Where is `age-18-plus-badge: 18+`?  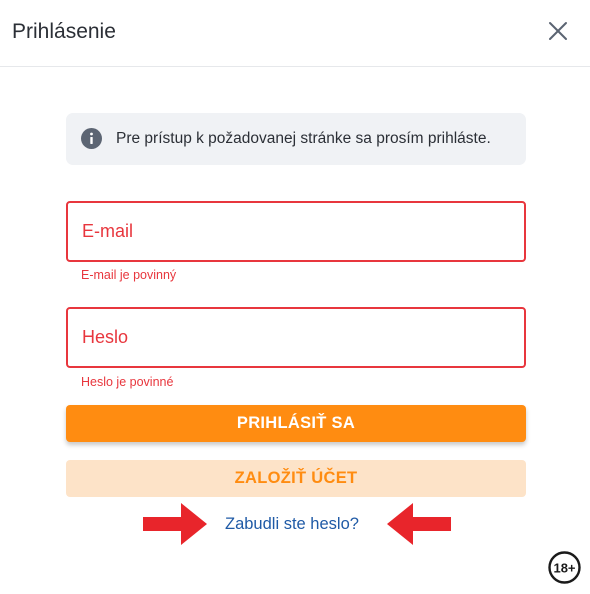
age-18-plus-badge: 18+ is located at coordinates (564, 567).